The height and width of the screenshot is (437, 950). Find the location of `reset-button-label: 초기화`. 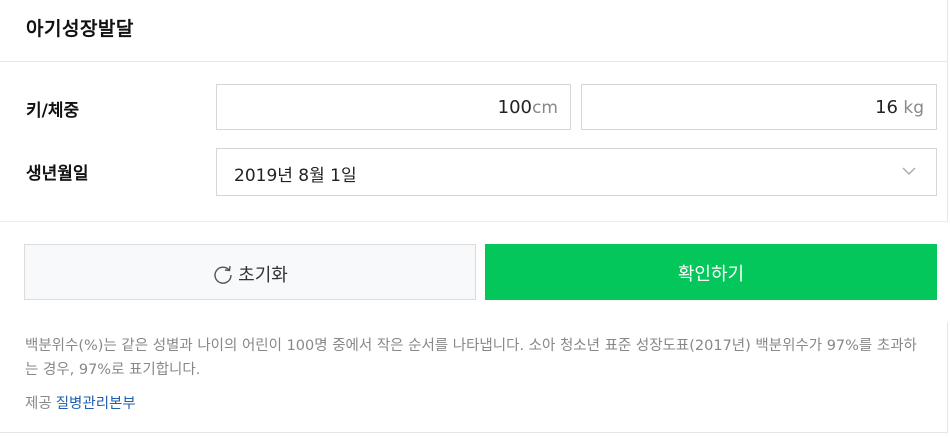

reset-button-label: 초기화 is located at coordinates (263, 275).